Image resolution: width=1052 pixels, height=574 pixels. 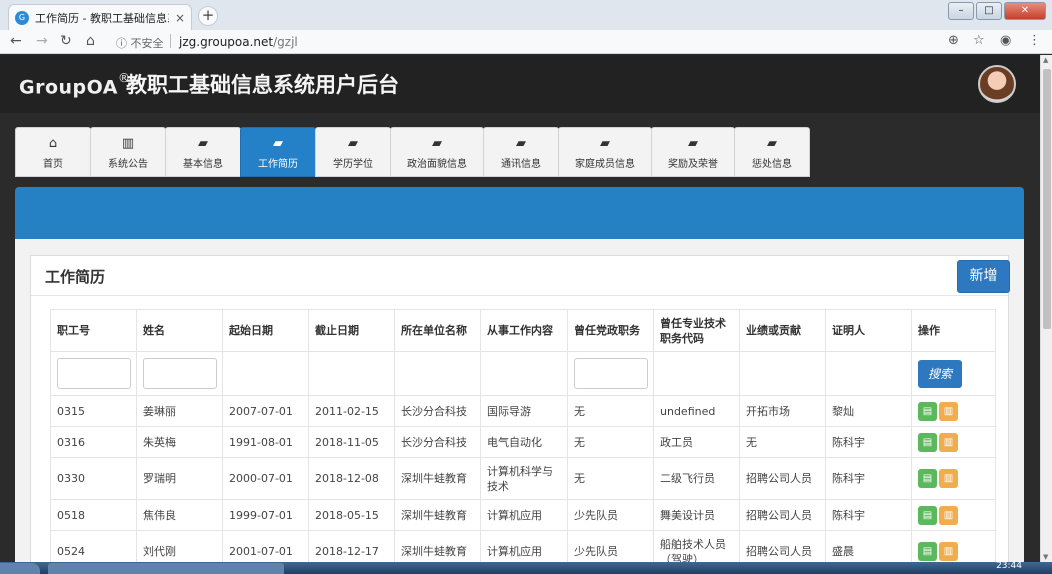 I want to click on tab-title: 工作简历 - 教职工基础信息系统, so click(x=102, y=18).